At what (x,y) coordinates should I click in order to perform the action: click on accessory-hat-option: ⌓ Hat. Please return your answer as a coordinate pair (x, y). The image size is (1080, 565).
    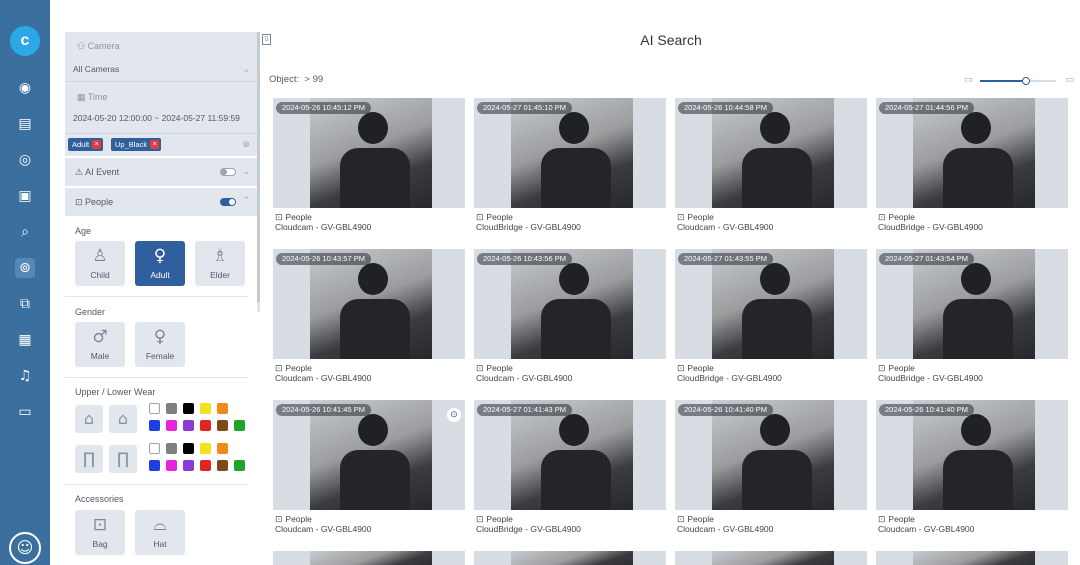
    Looking at the image, I should click on (160, 532).